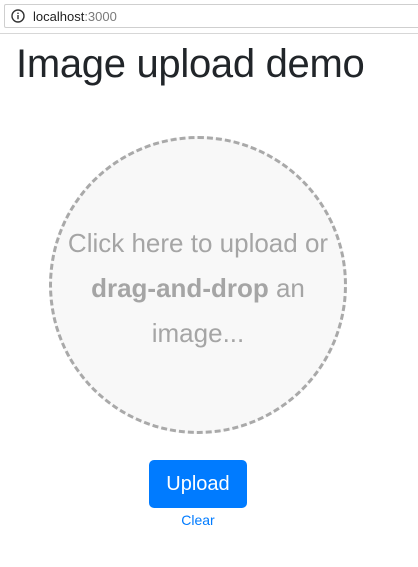 The image size is (418, 567). What do you see at coordinates (198, 242) in the screenshot?
I see `dropzone-text-before: Click here to upload or` at bounding box center [198, 242].